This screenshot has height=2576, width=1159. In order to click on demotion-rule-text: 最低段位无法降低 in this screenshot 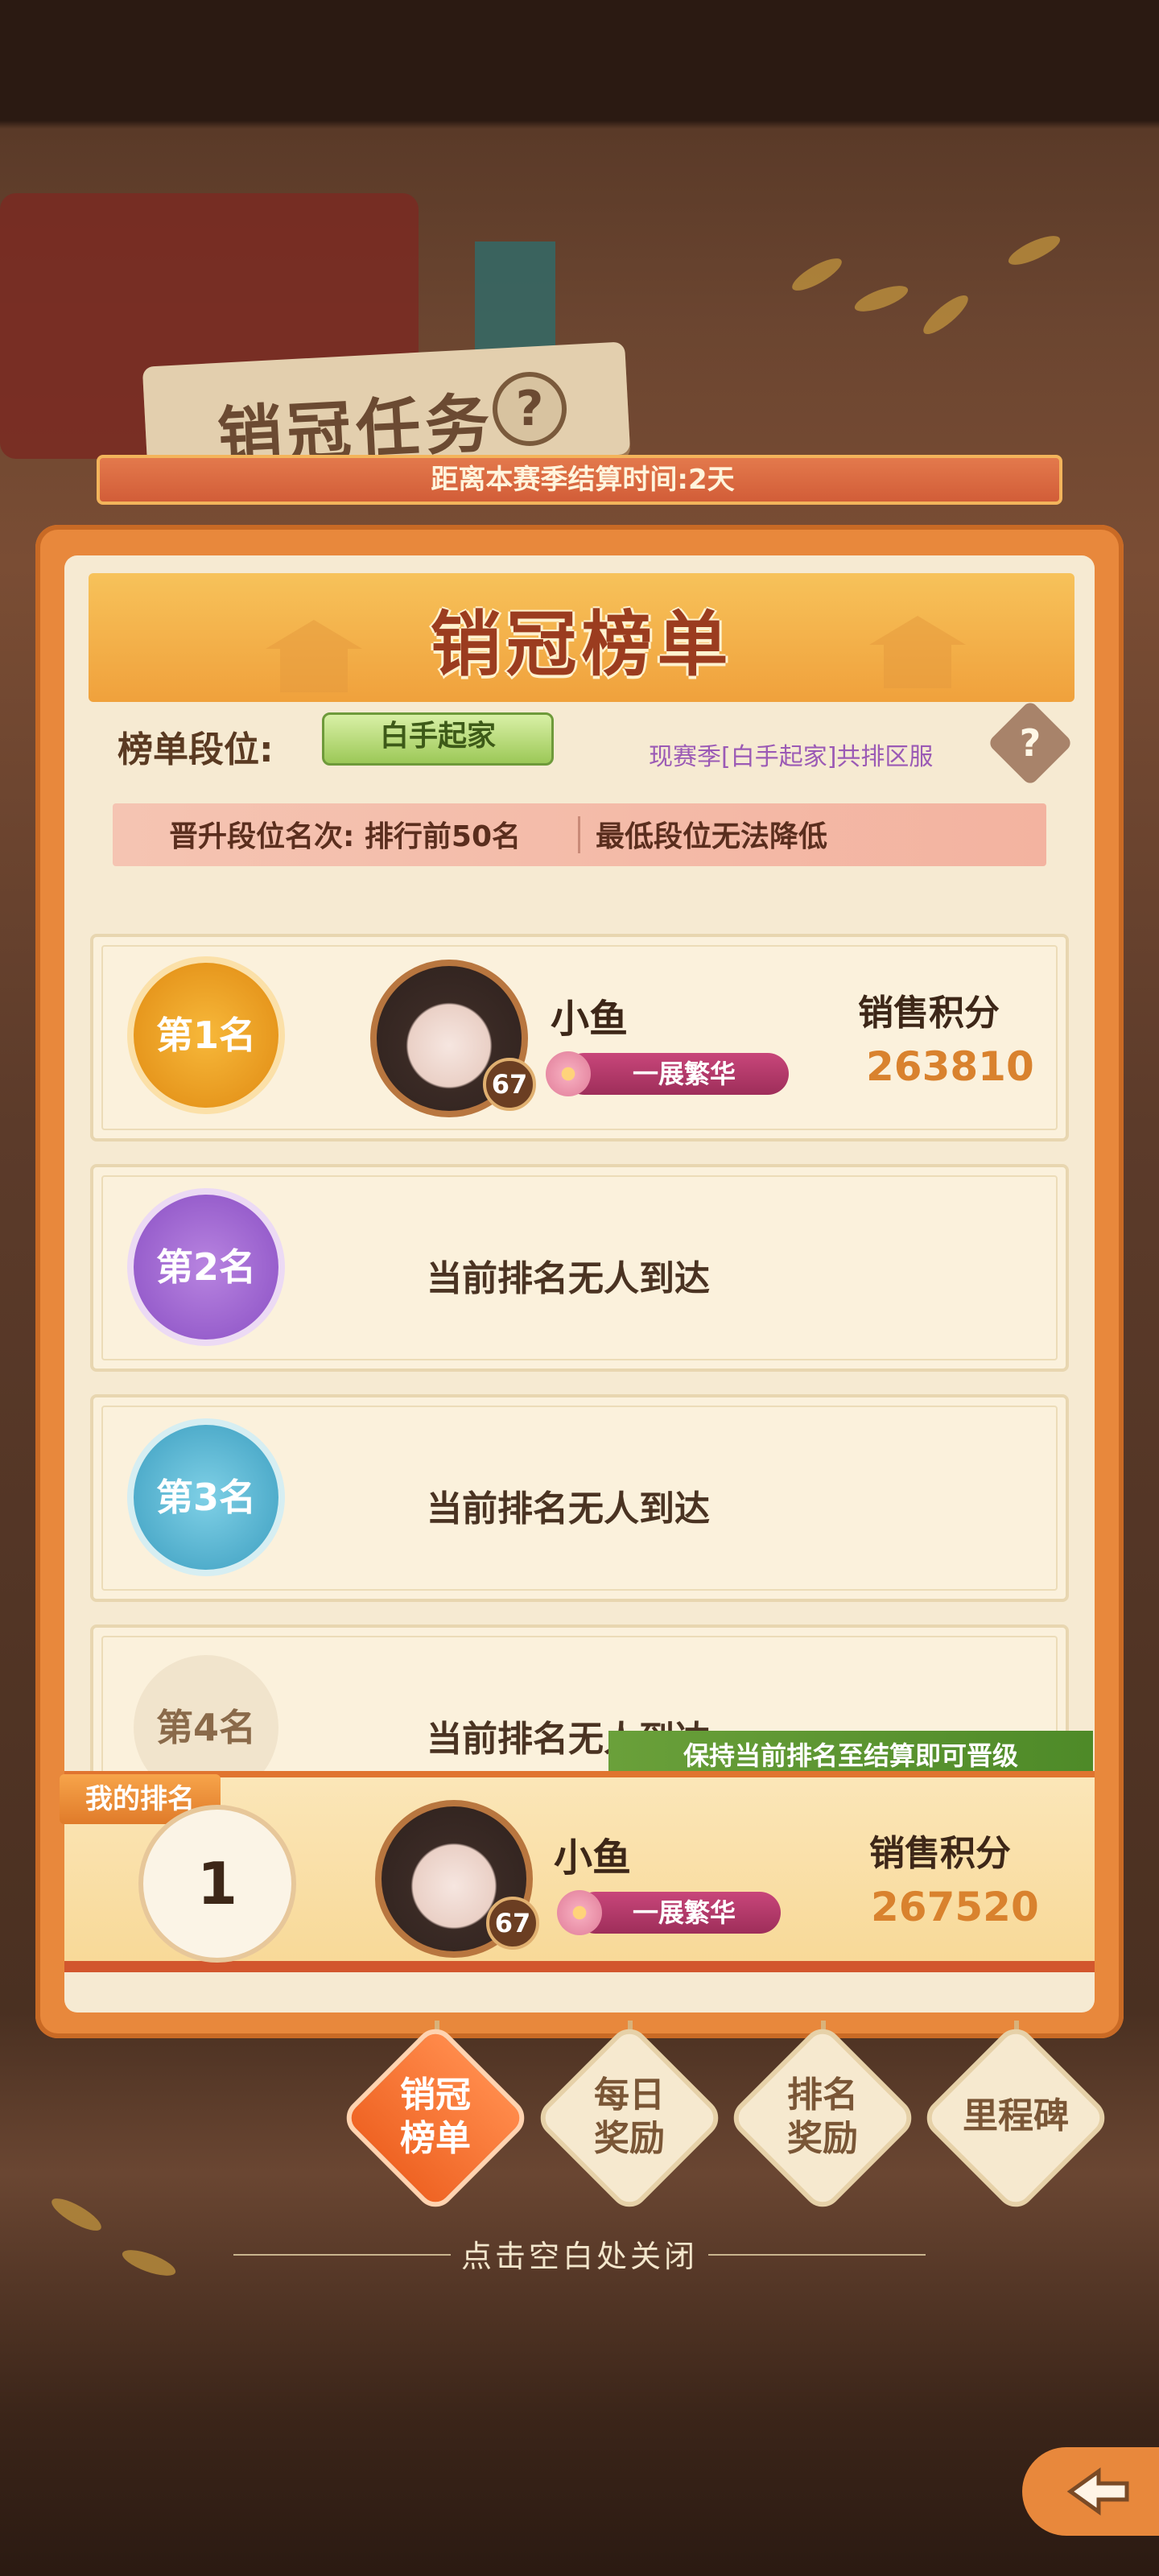, I will do `click(712, 836)`.